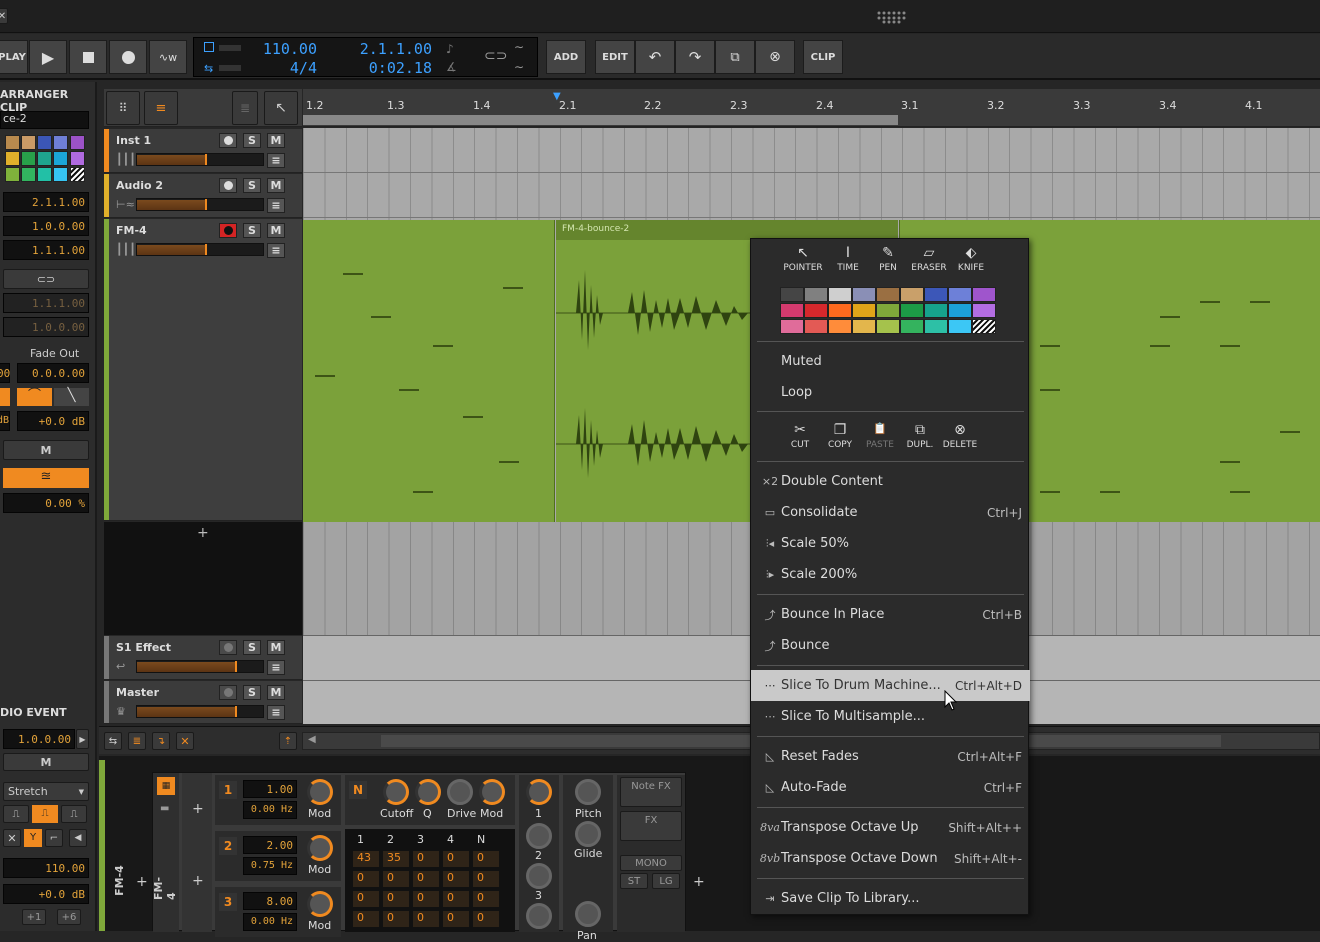  Describe the element at coordinates (270, 789) in the screenshot. I see `operator-ratio: 1.00` at that location.